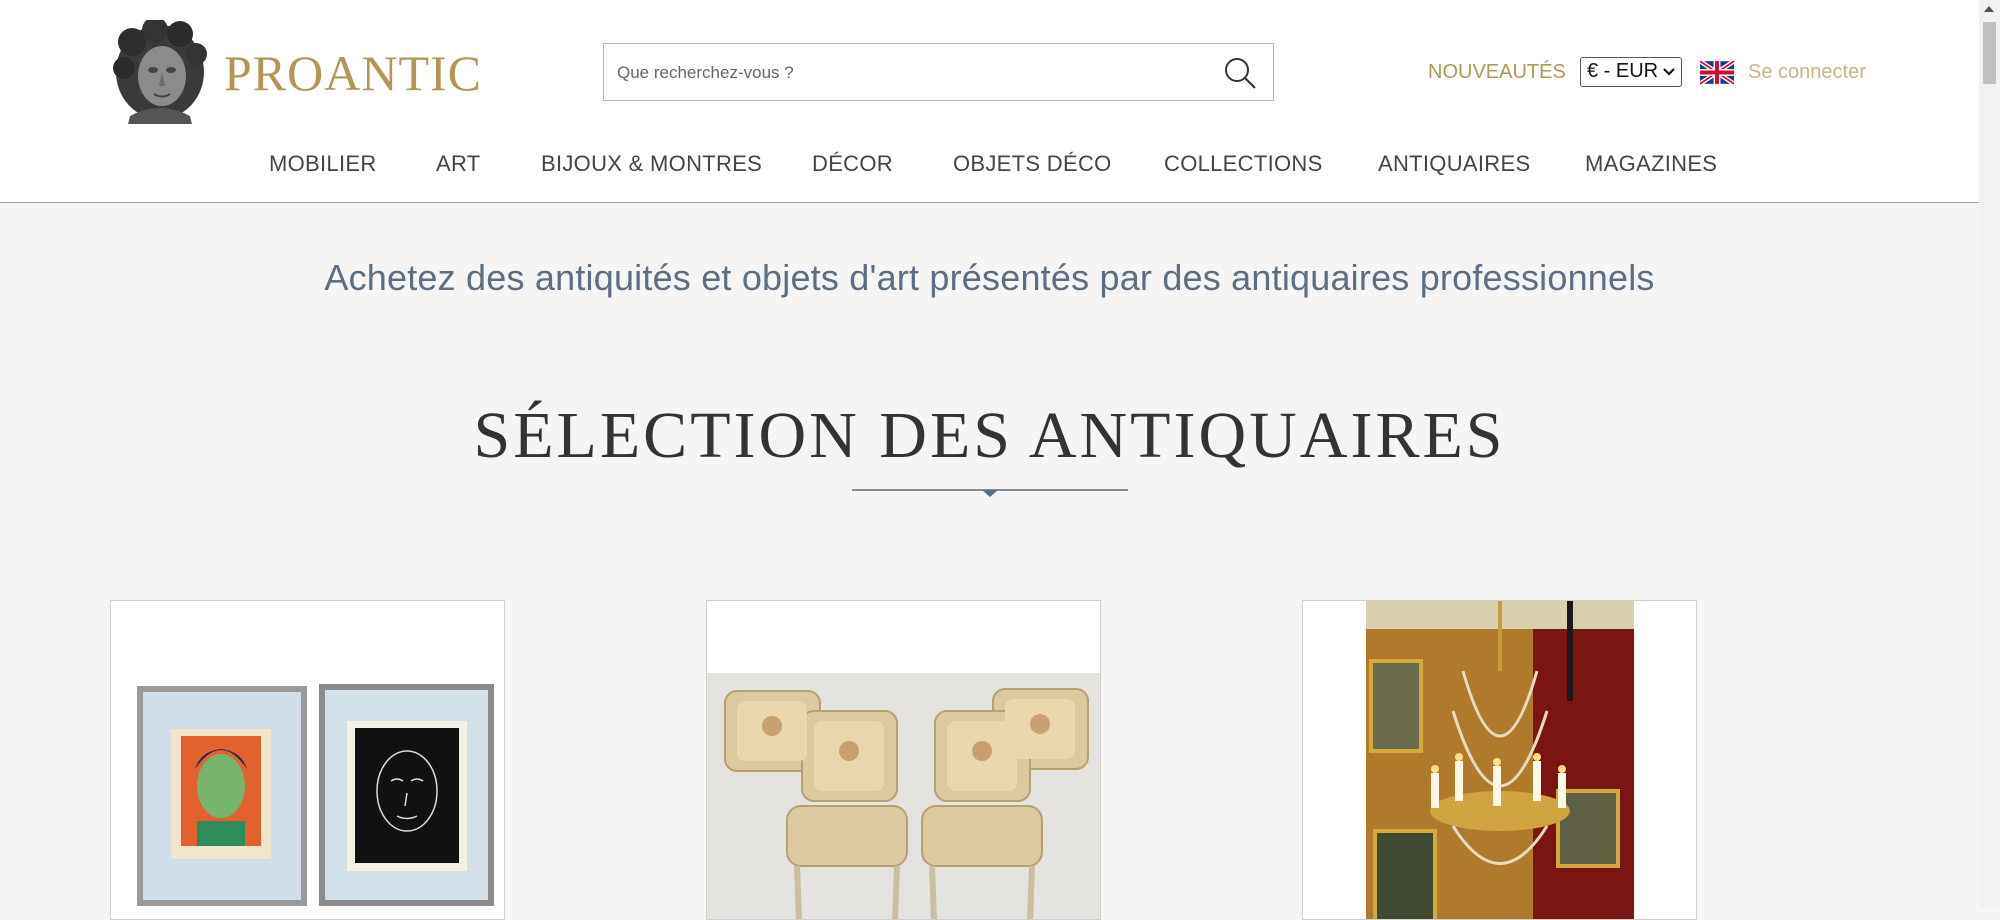 This screenshot has width=2000, height=920. Describe the element at coordinates (705, 72) in the screenshot. I see `search-placeholder: Que recherchez-vous ?` at that location.